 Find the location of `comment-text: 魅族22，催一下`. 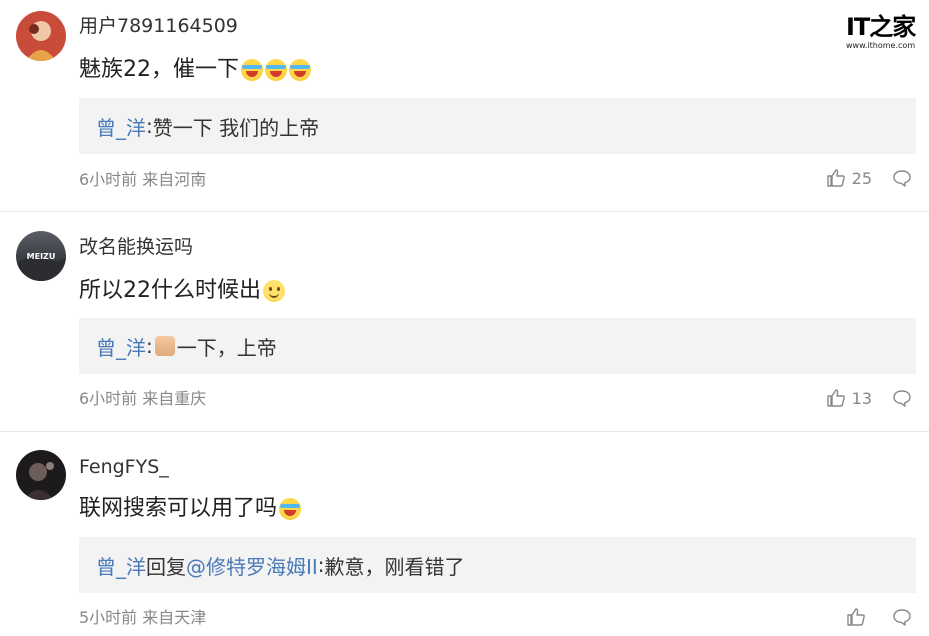

comment-text: 魅族22，催一下 is located at coordinates (195, 70).